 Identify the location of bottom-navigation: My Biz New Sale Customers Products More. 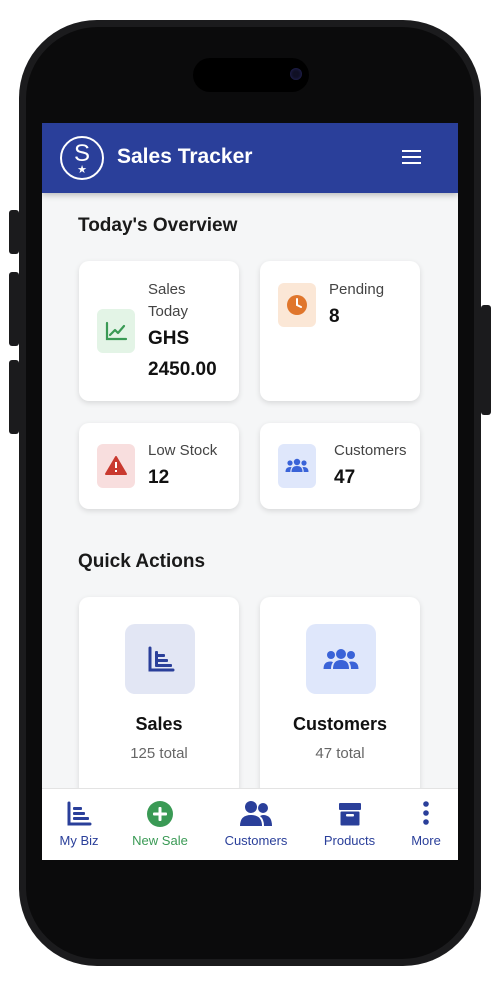
(250, 824).